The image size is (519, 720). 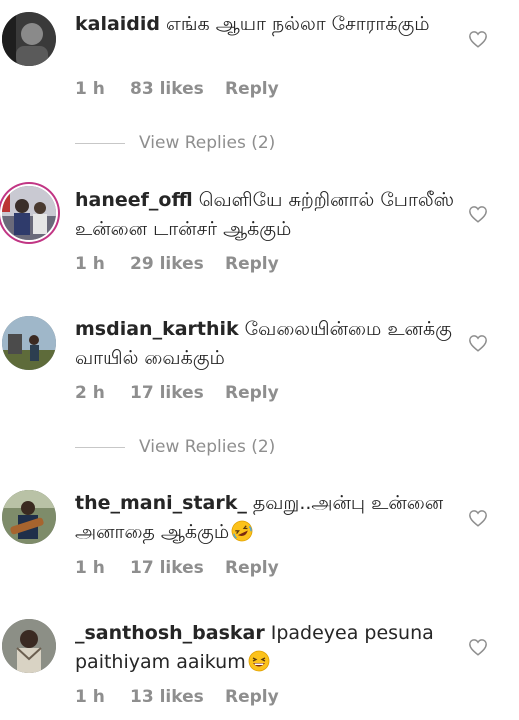 I want to click on username-link: the_mani_stark_, so click(x=161, y=503).